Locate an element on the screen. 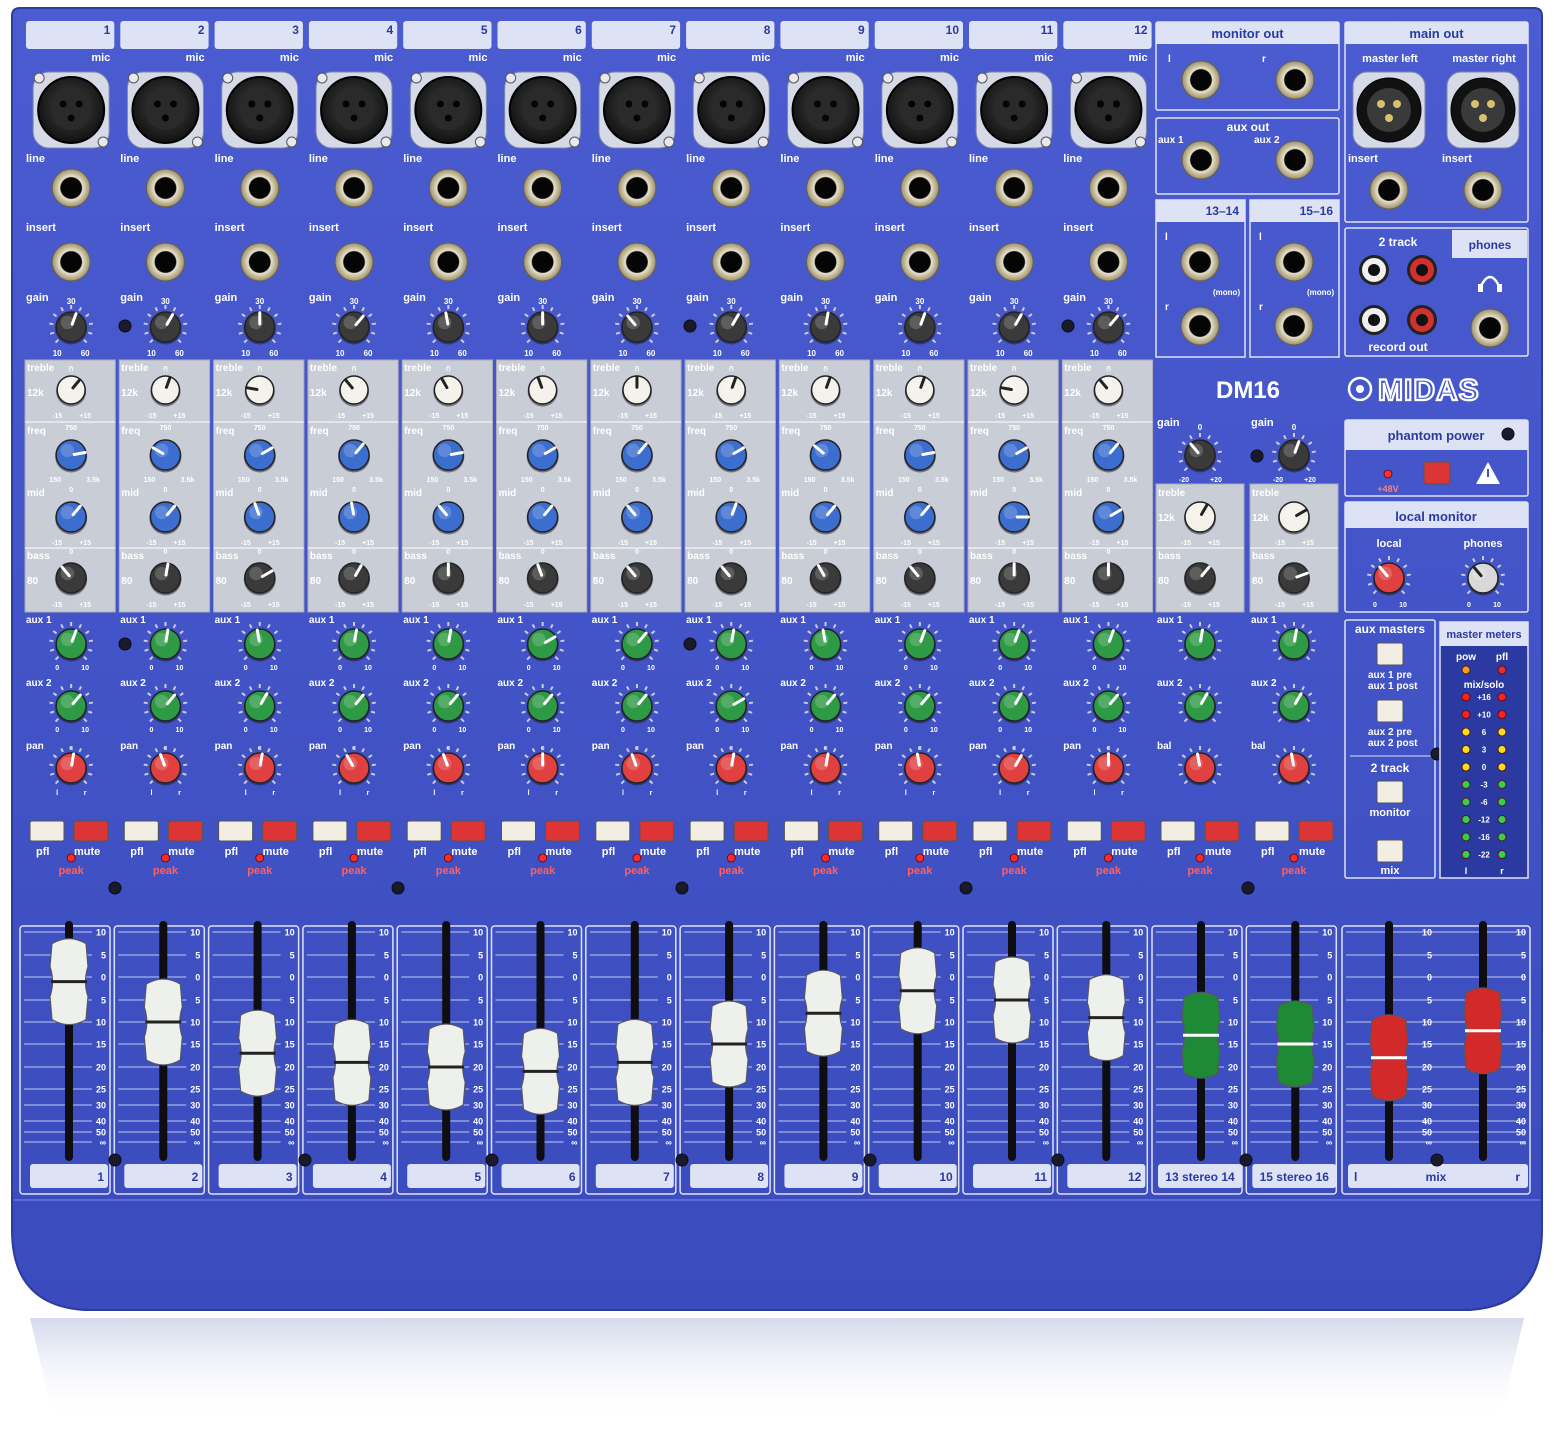  master-left-label: master left is located at coordinates (1390, 59).